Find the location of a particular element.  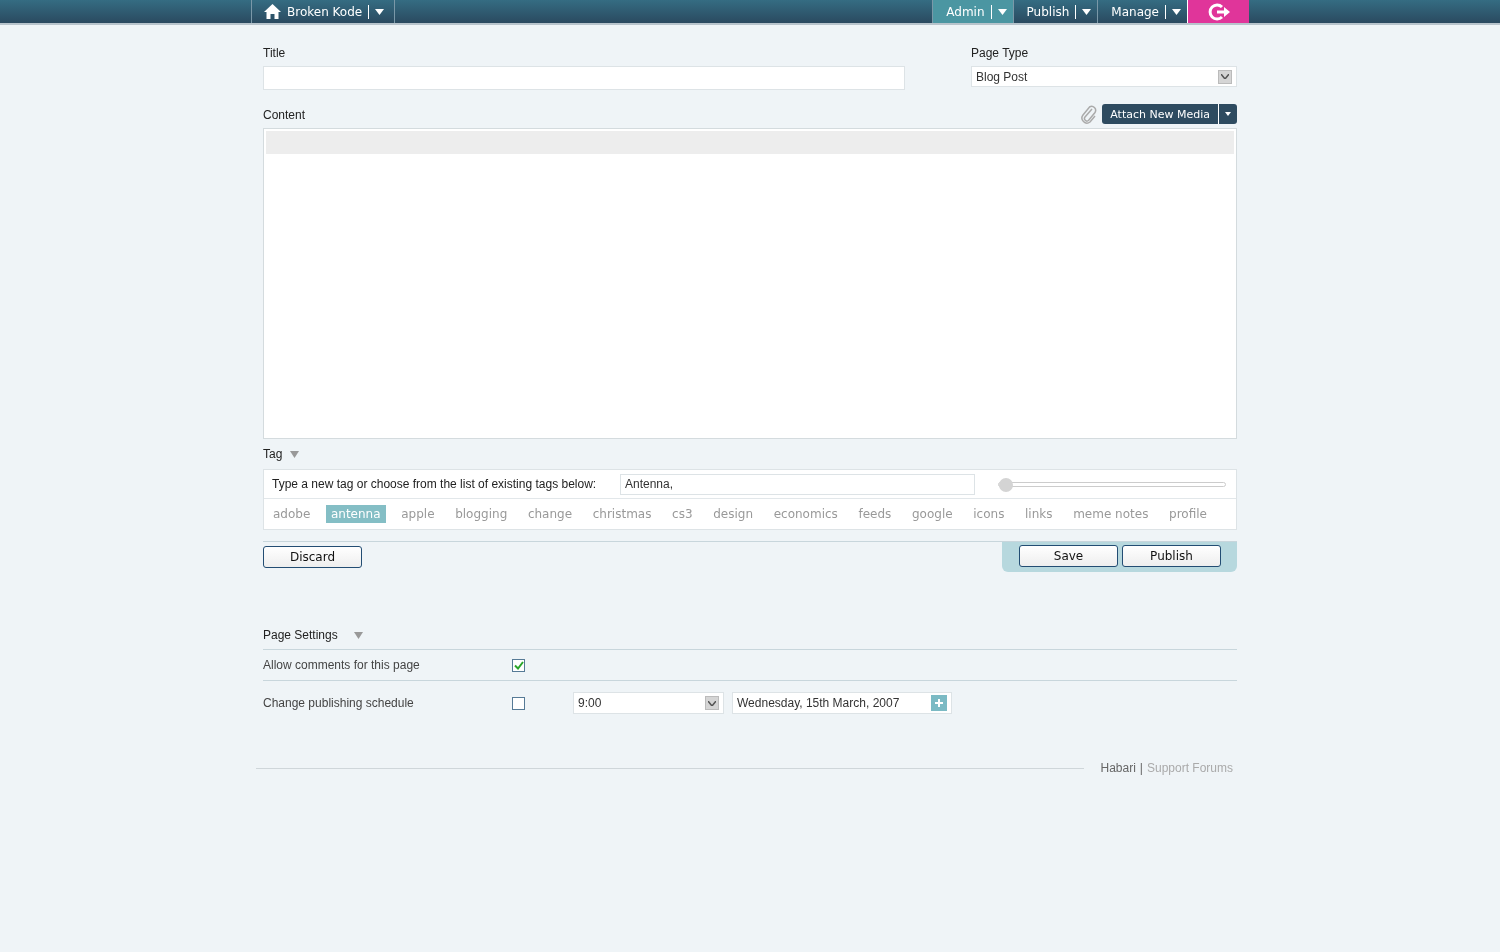

publish-button: Publish is located at coordinates (1171, 556).